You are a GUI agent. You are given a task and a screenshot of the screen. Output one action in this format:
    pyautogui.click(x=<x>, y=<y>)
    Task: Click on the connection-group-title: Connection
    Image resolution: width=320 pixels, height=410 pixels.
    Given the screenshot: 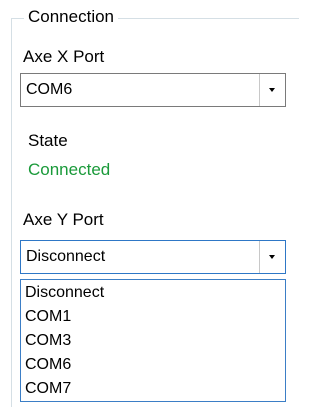 What is the action you would take?
    pyautogui.click(x=71, y=17)
    